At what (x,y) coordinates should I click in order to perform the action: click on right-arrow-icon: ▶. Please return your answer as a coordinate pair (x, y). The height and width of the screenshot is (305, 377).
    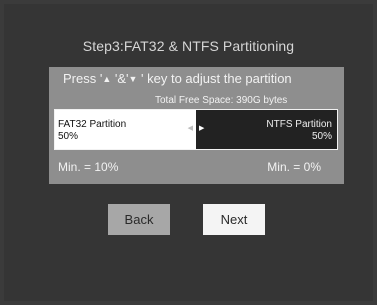
    Looking at the image, I should click on (202, 128).